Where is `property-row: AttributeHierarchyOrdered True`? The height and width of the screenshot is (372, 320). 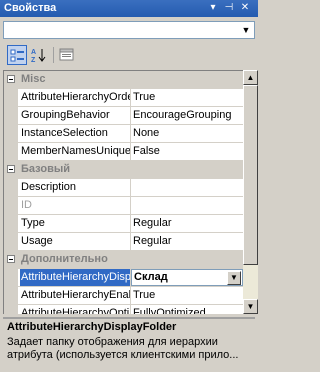
property-row: AttributeHierarchyOrdered True is located at coordinates (123, 98).